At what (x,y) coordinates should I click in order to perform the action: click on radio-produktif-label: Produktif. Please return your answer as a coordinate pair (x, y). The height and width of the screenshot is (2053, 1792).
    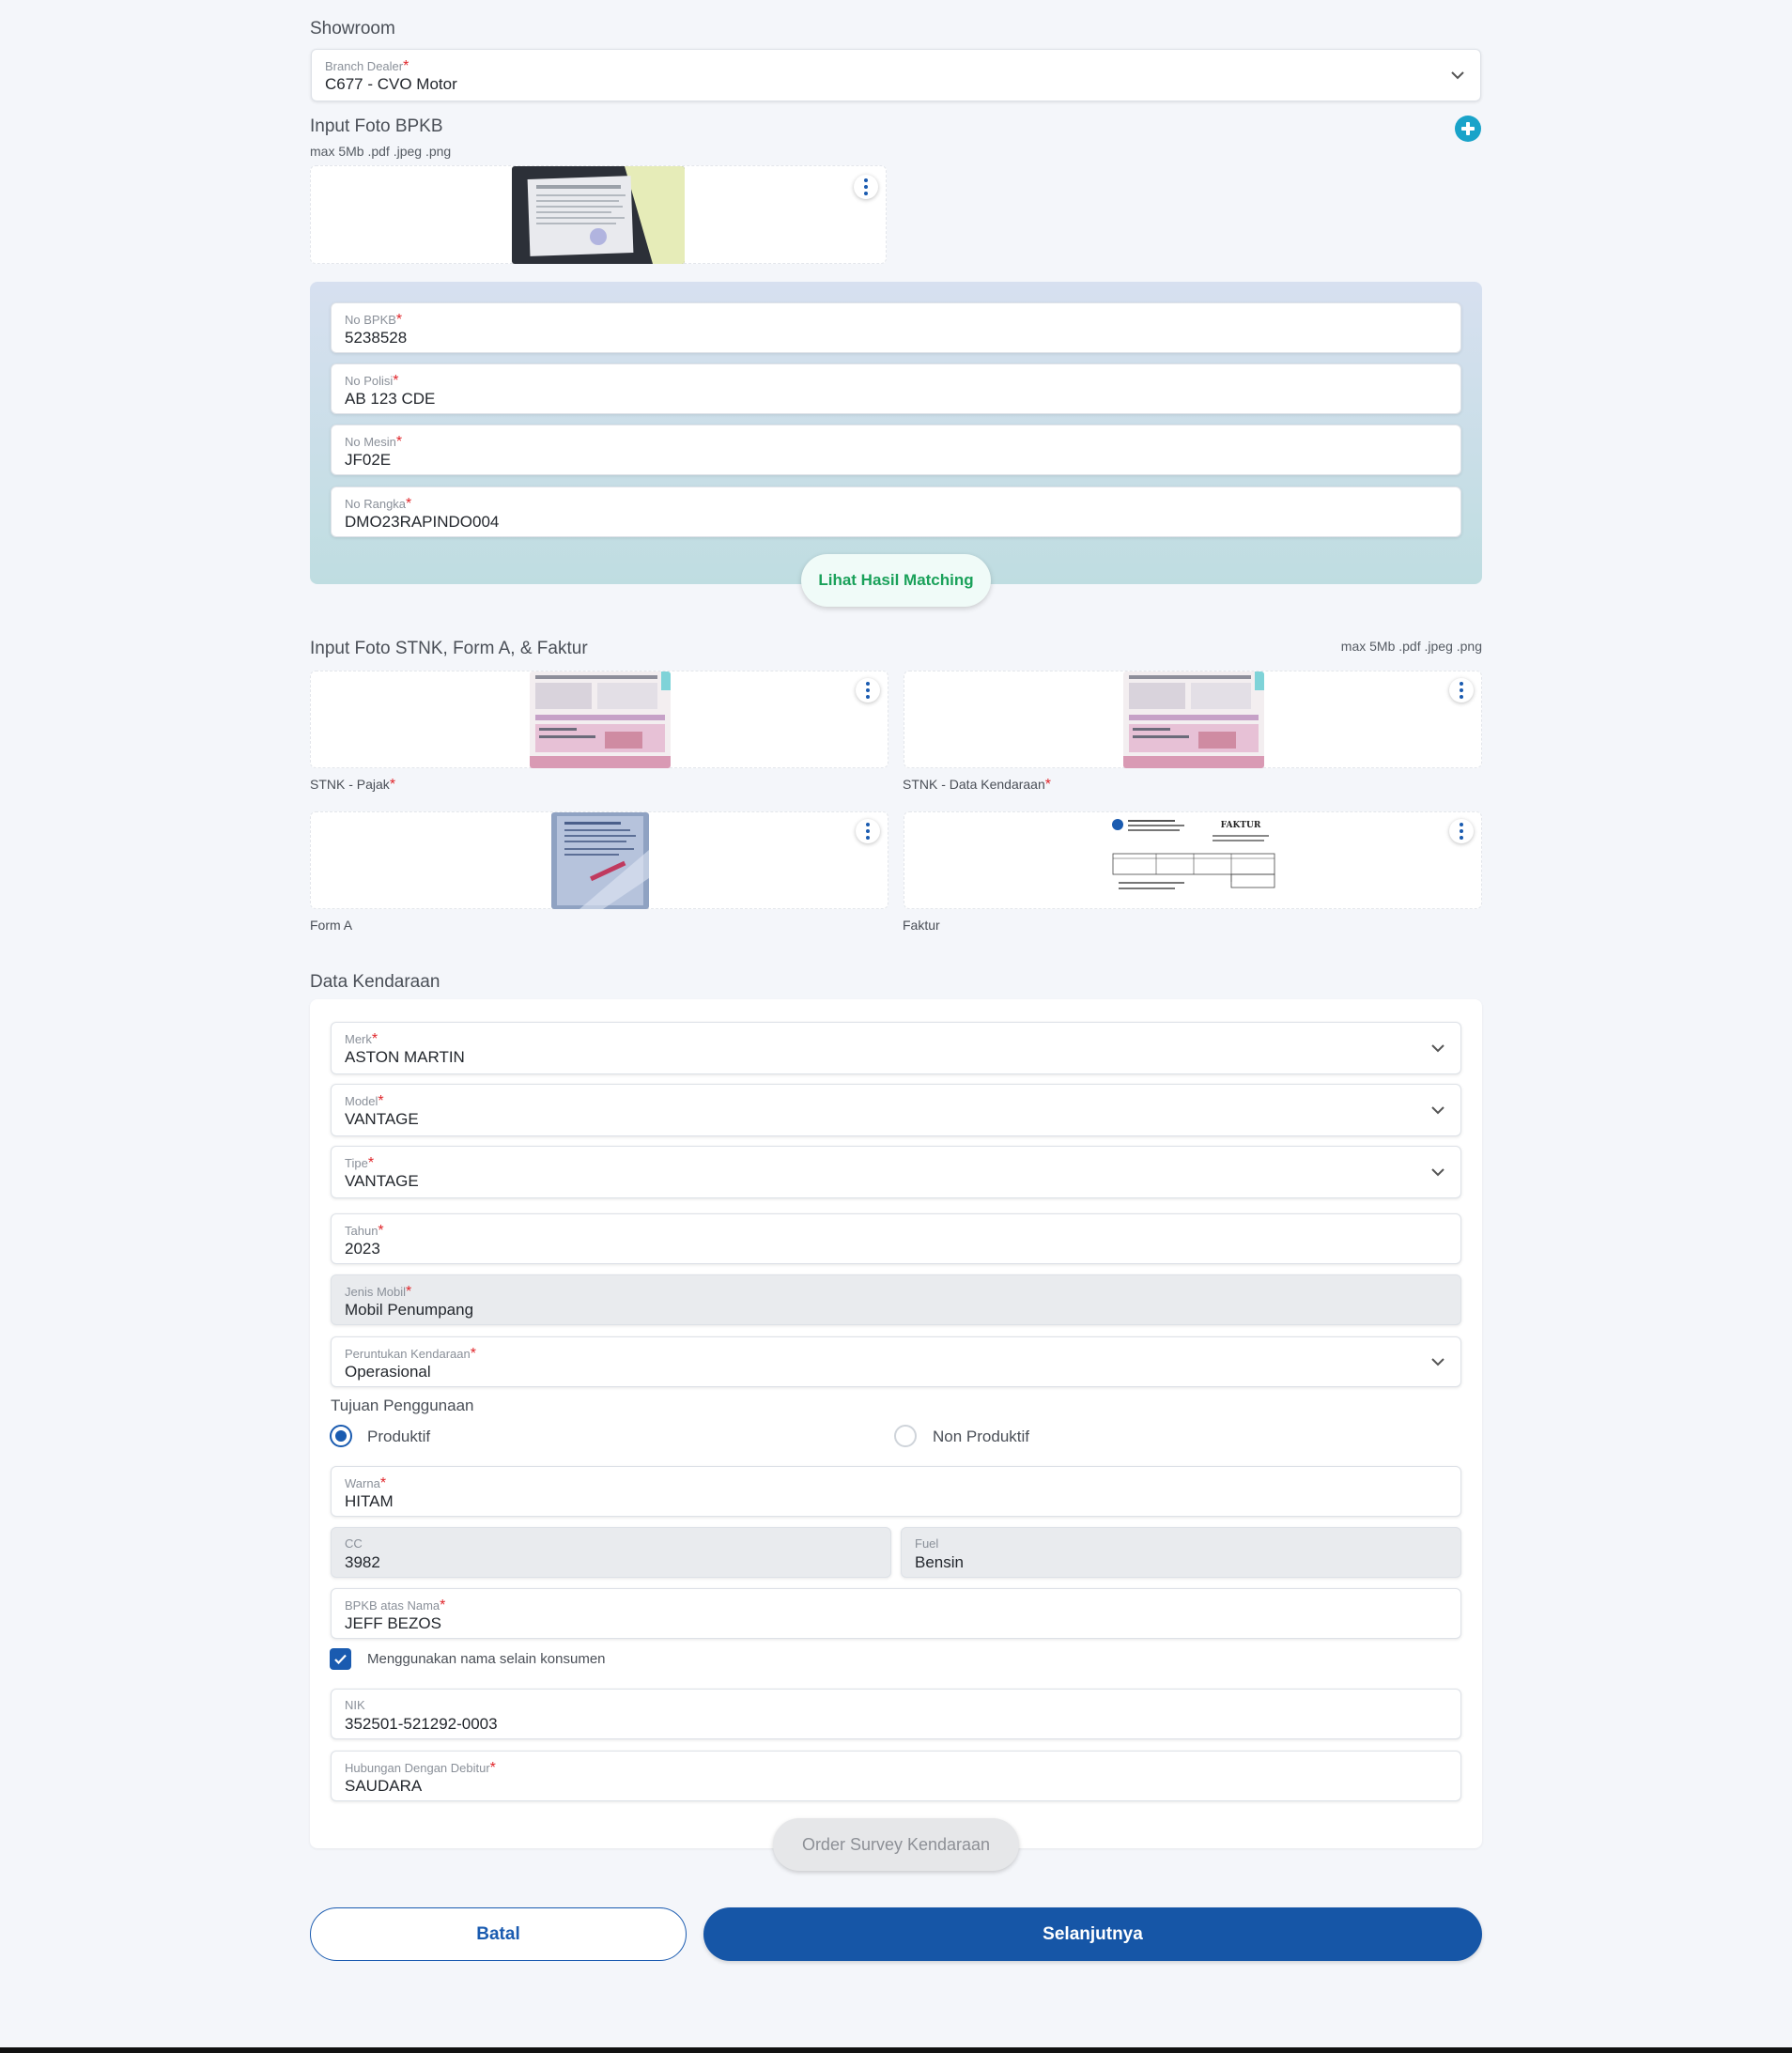
    Looking at the image, I should click on (398, 1437).